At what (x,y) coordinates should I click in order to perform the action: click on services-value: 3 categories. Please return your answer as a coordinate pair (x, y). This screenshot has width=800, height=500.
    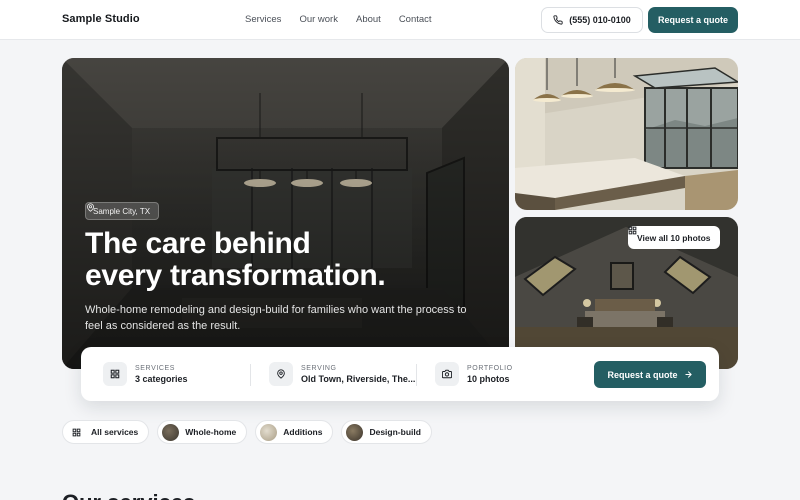
    Looking at the image, I should click on (161, 378).